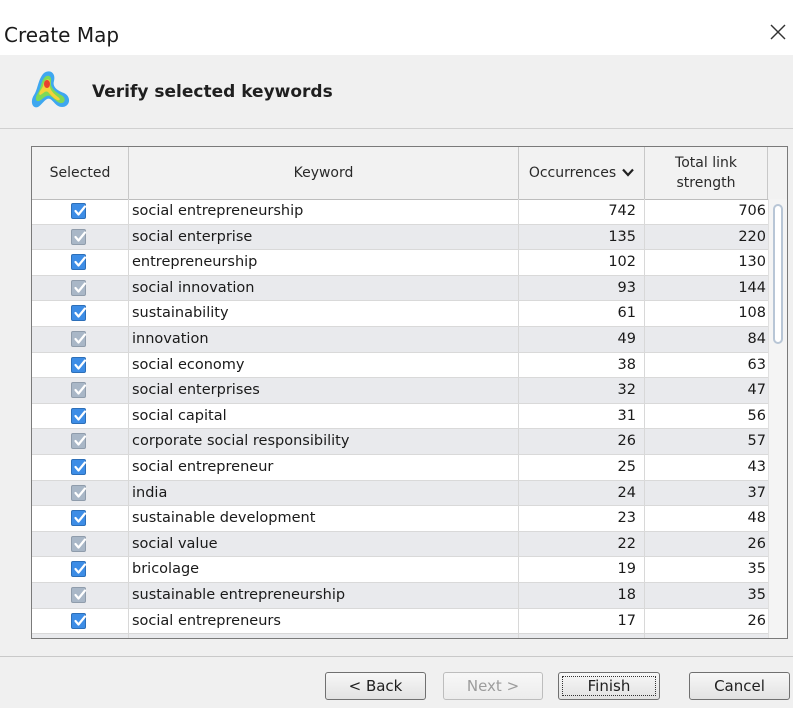 This screenshot has width=793, height=708. What do you see at coordinates (778, 32) in the screenshot?
I see `close-button` at bounding box center [778, 32].